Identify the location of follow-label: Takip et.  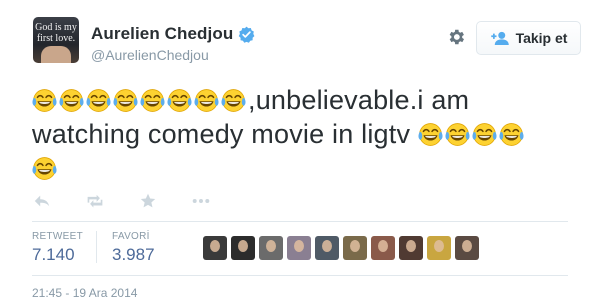
(541, 38).